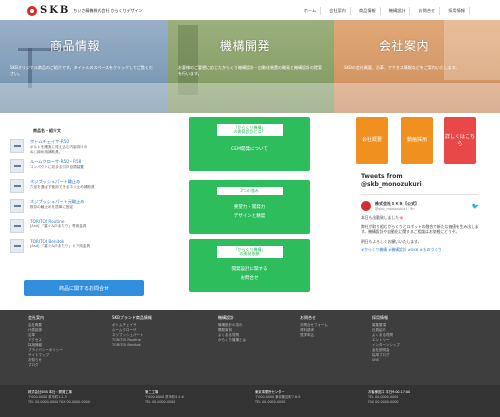 Image resolution: width=500 pixels, height=417 pixels. I want to click on list-item: TORITOI Routine [Asd] 「塞ぐ&戸あたり」専用金具, so click(80, 229).